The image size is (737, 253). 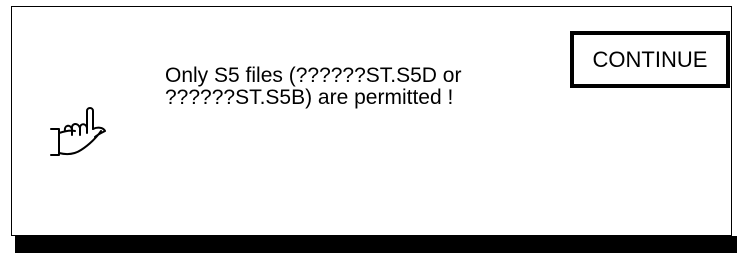 I want to click on pointing-hand-icon, so click(x=78, y=131).